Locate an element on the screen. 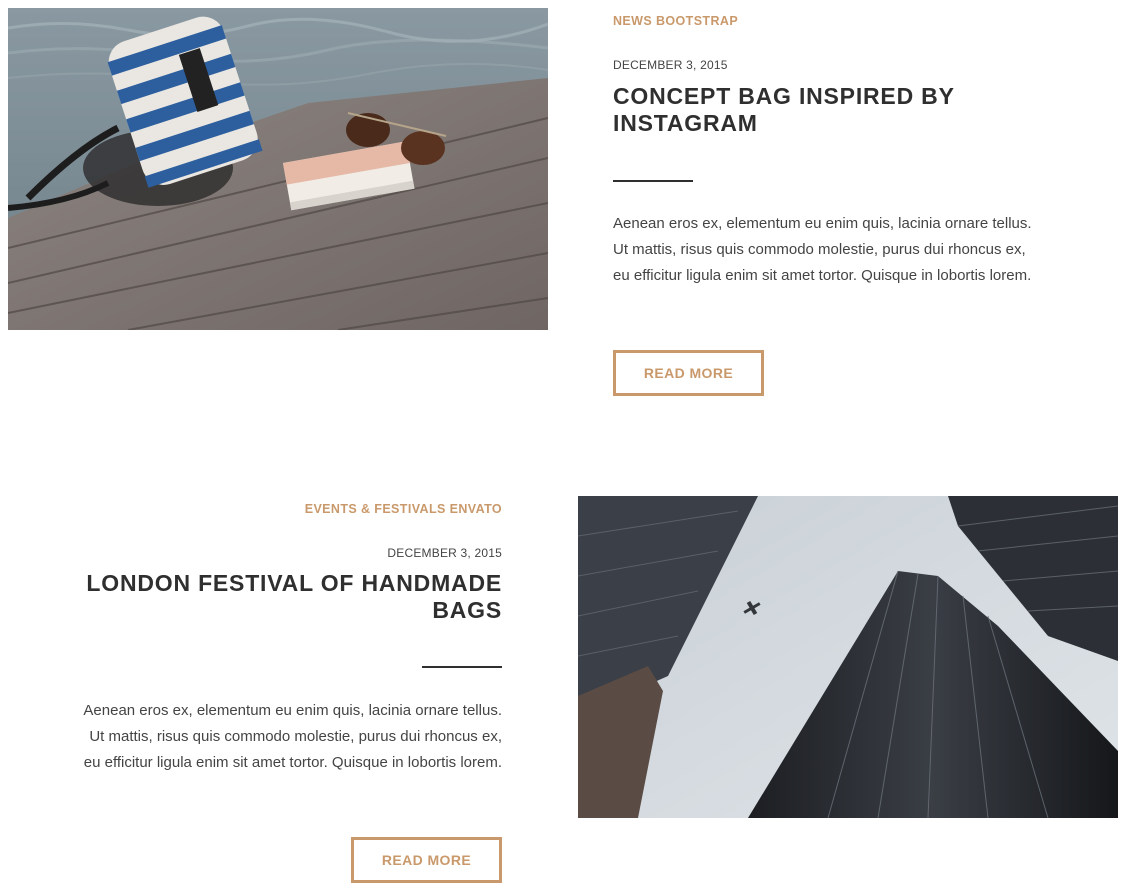  post-categories: News Bootstrap is located at coordinates (675, 21).